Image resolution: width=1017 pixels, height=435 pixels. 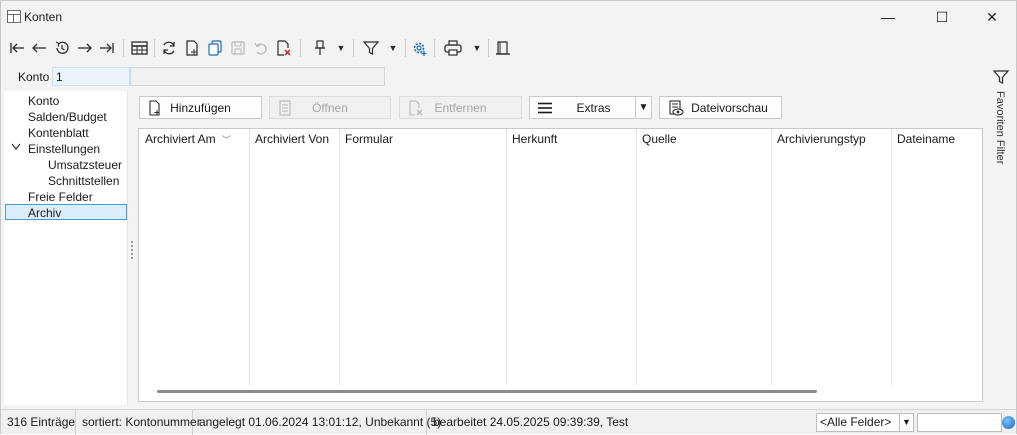 I want to click on column-header-archiviert-am: Archiviert Am ﹀, so click(x=194, y=139).